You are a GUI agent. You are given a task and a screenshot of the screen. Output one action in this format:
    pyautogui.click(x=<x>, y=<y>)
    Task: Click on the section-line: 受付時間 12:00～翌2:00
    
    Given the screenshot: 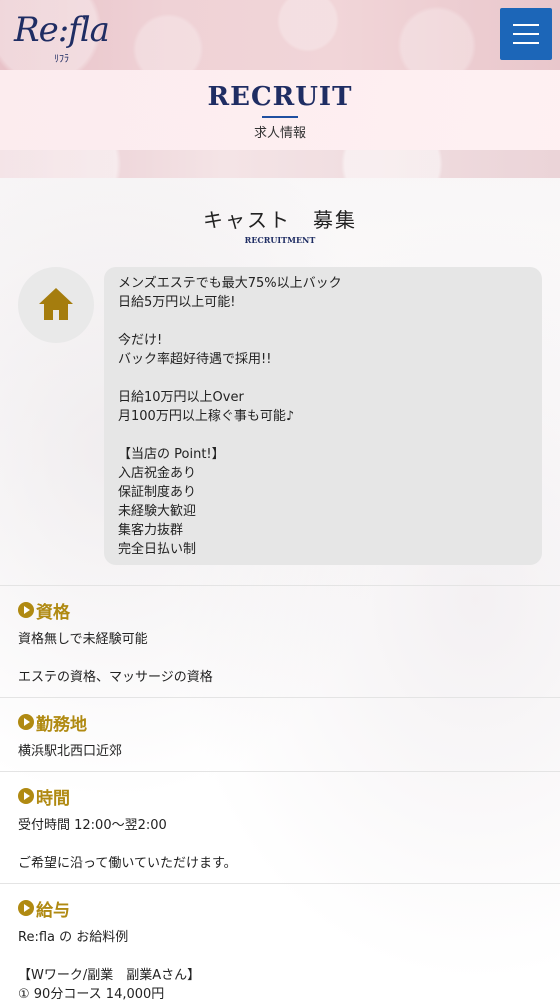 What is the action you would take?
    pyautogui.click(x=92, y=825)
    